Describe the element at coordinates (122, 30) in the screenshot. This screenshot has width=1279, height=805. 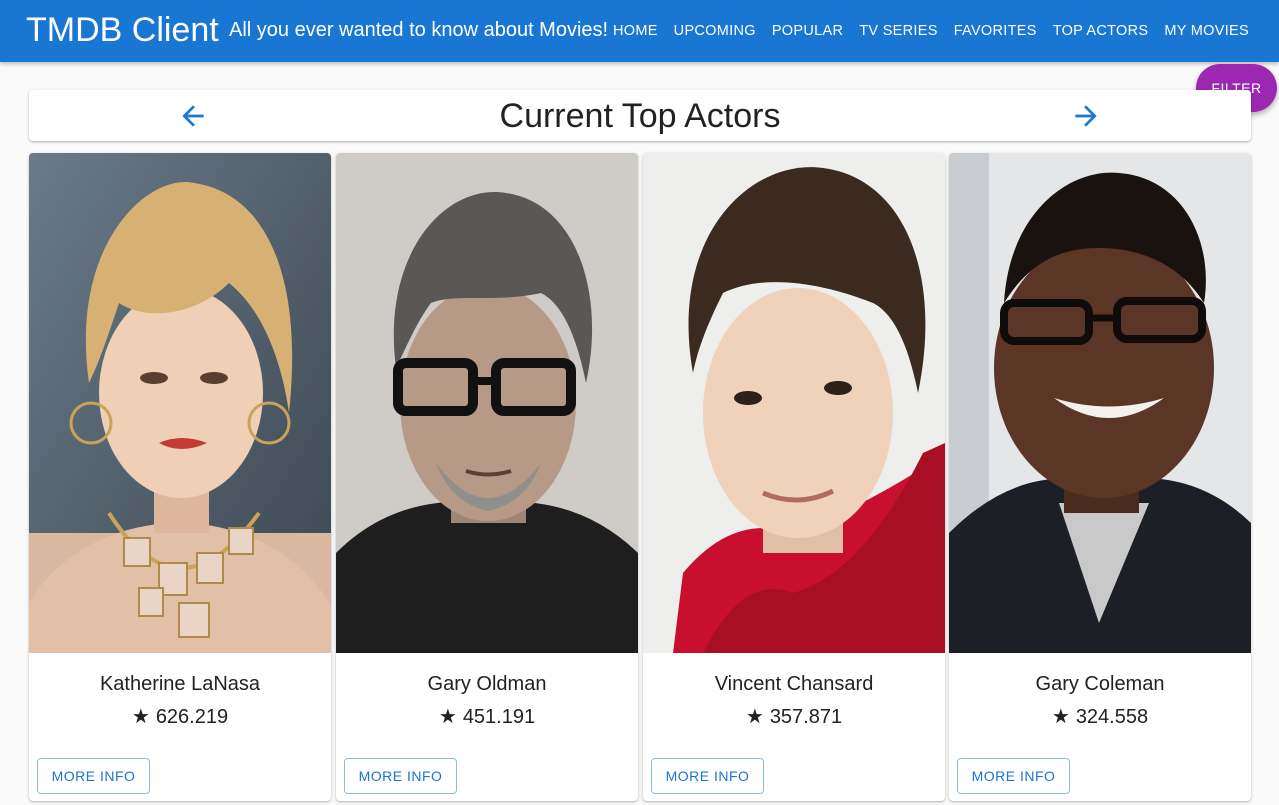
I see `app-title: TMDB Client` at that location.